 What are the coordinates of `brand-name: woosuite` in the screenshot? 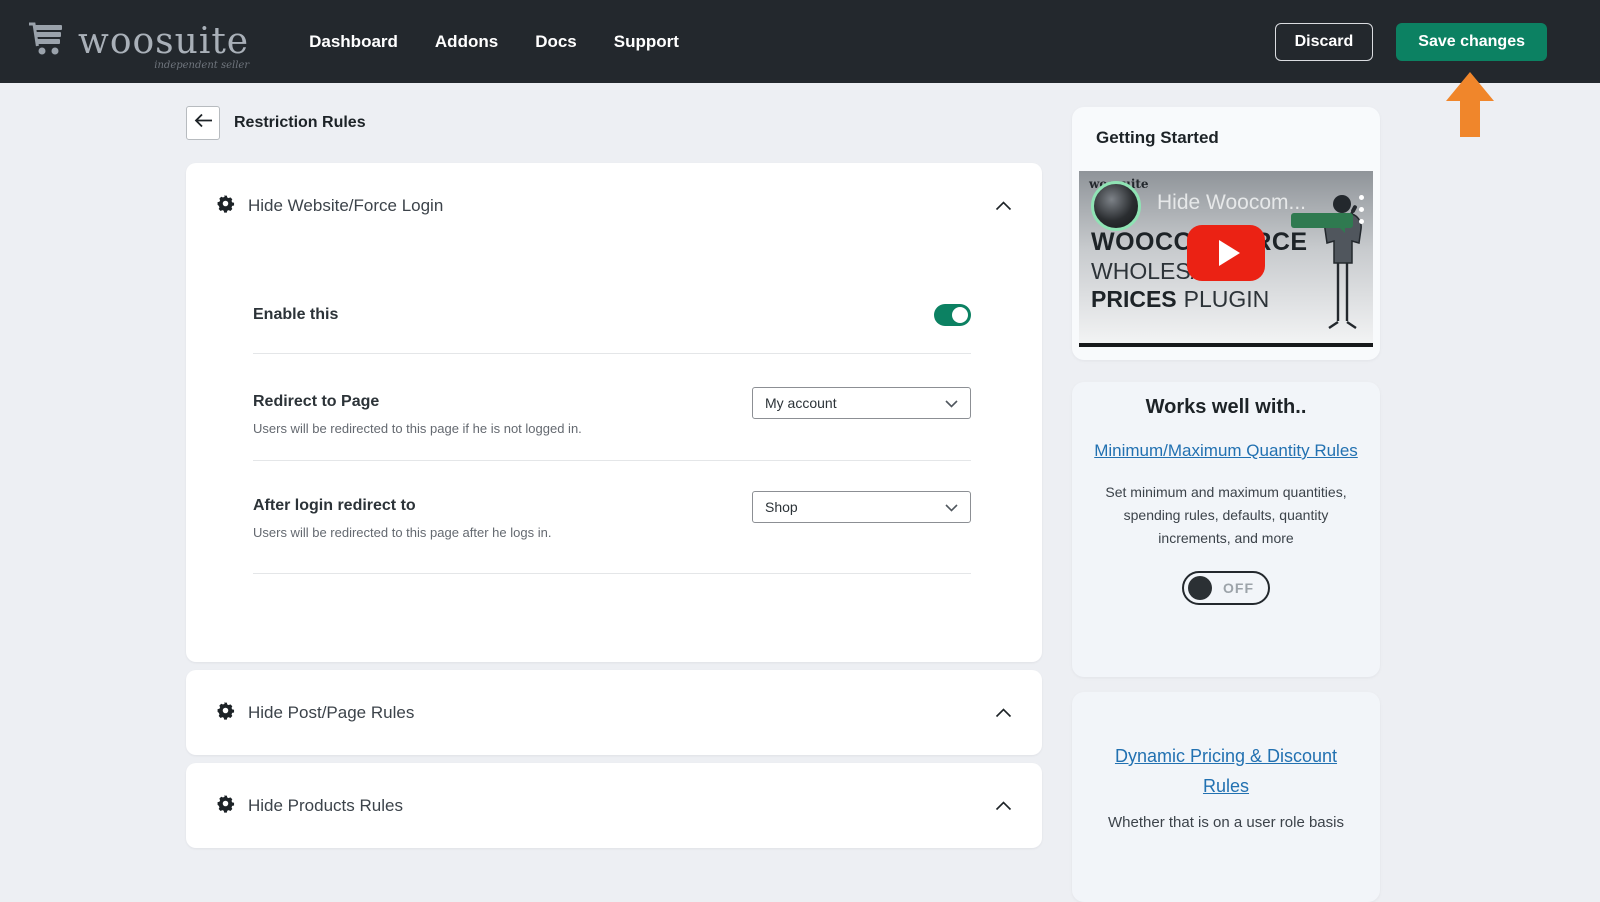 It's located at (164, 41).